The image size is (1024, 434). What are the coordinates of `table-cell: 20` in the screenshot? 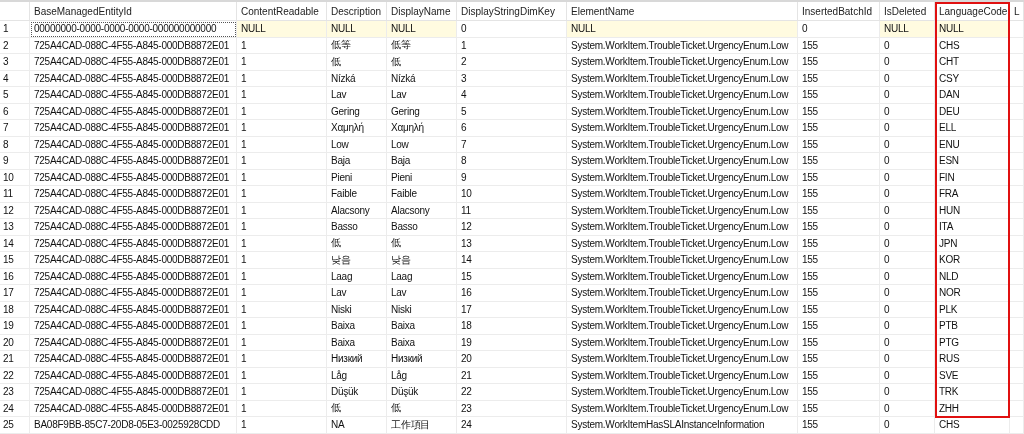 It's located at (512, 359).